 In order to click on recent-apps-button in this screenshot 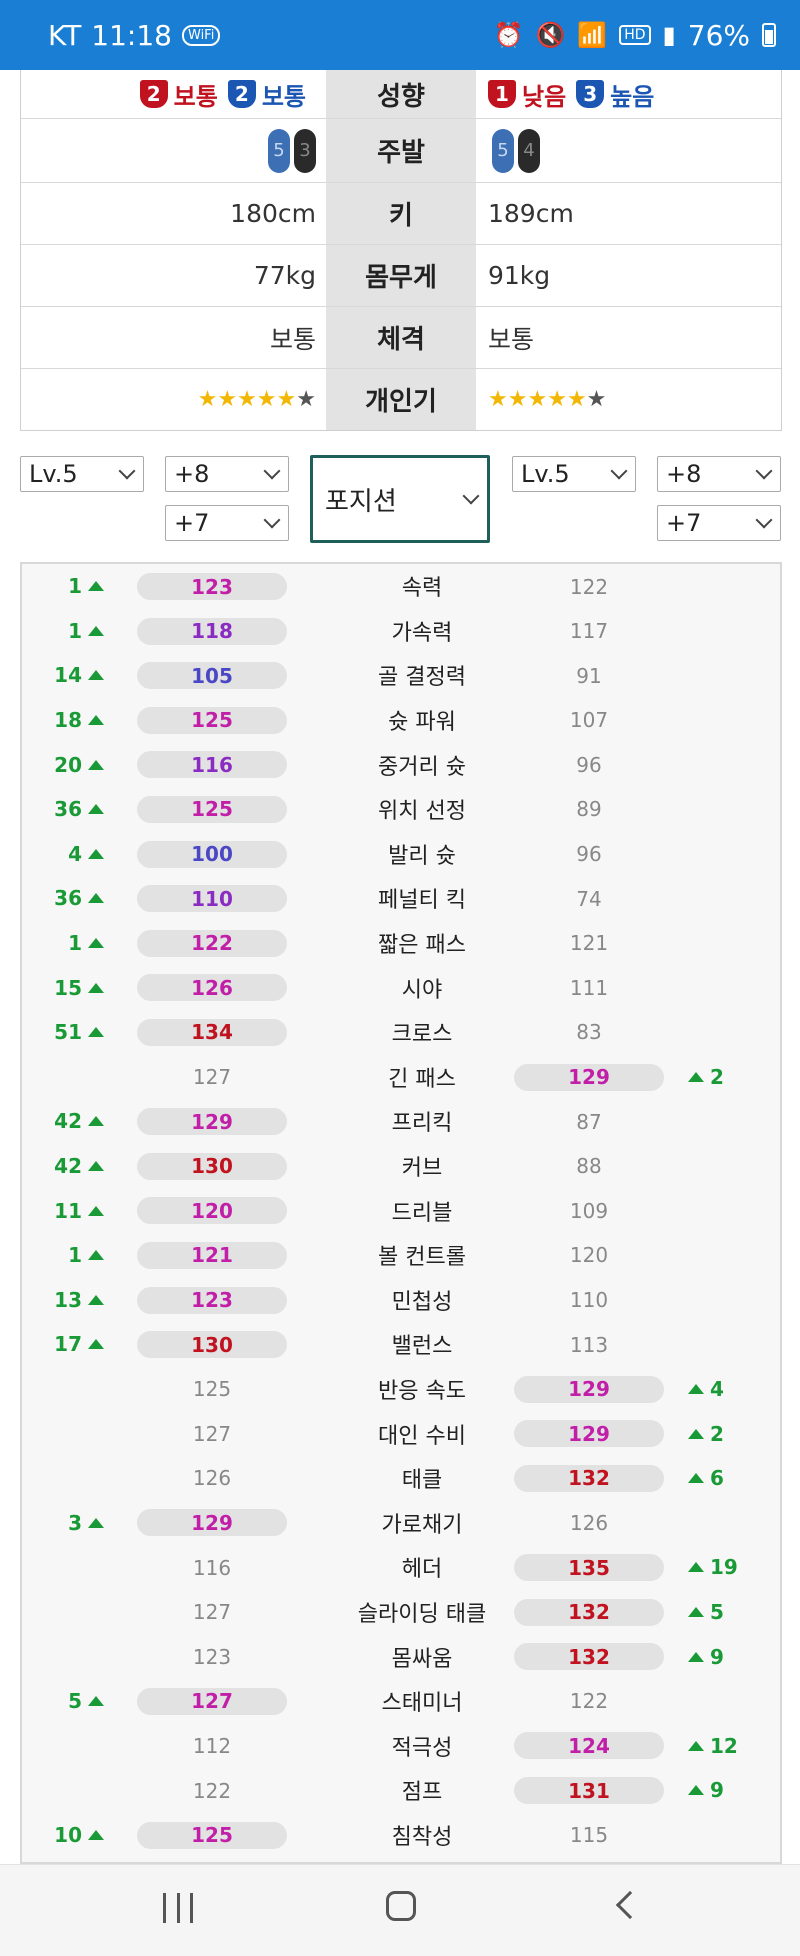, I will do `click(178, 1908)`.